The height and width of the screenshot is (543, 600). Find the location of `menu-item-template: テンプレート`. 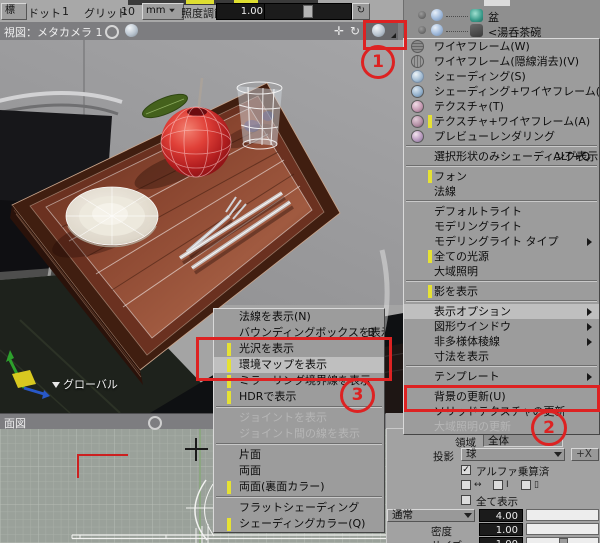

menu-item-template: テンプレート is located at coordinates (501, 376).